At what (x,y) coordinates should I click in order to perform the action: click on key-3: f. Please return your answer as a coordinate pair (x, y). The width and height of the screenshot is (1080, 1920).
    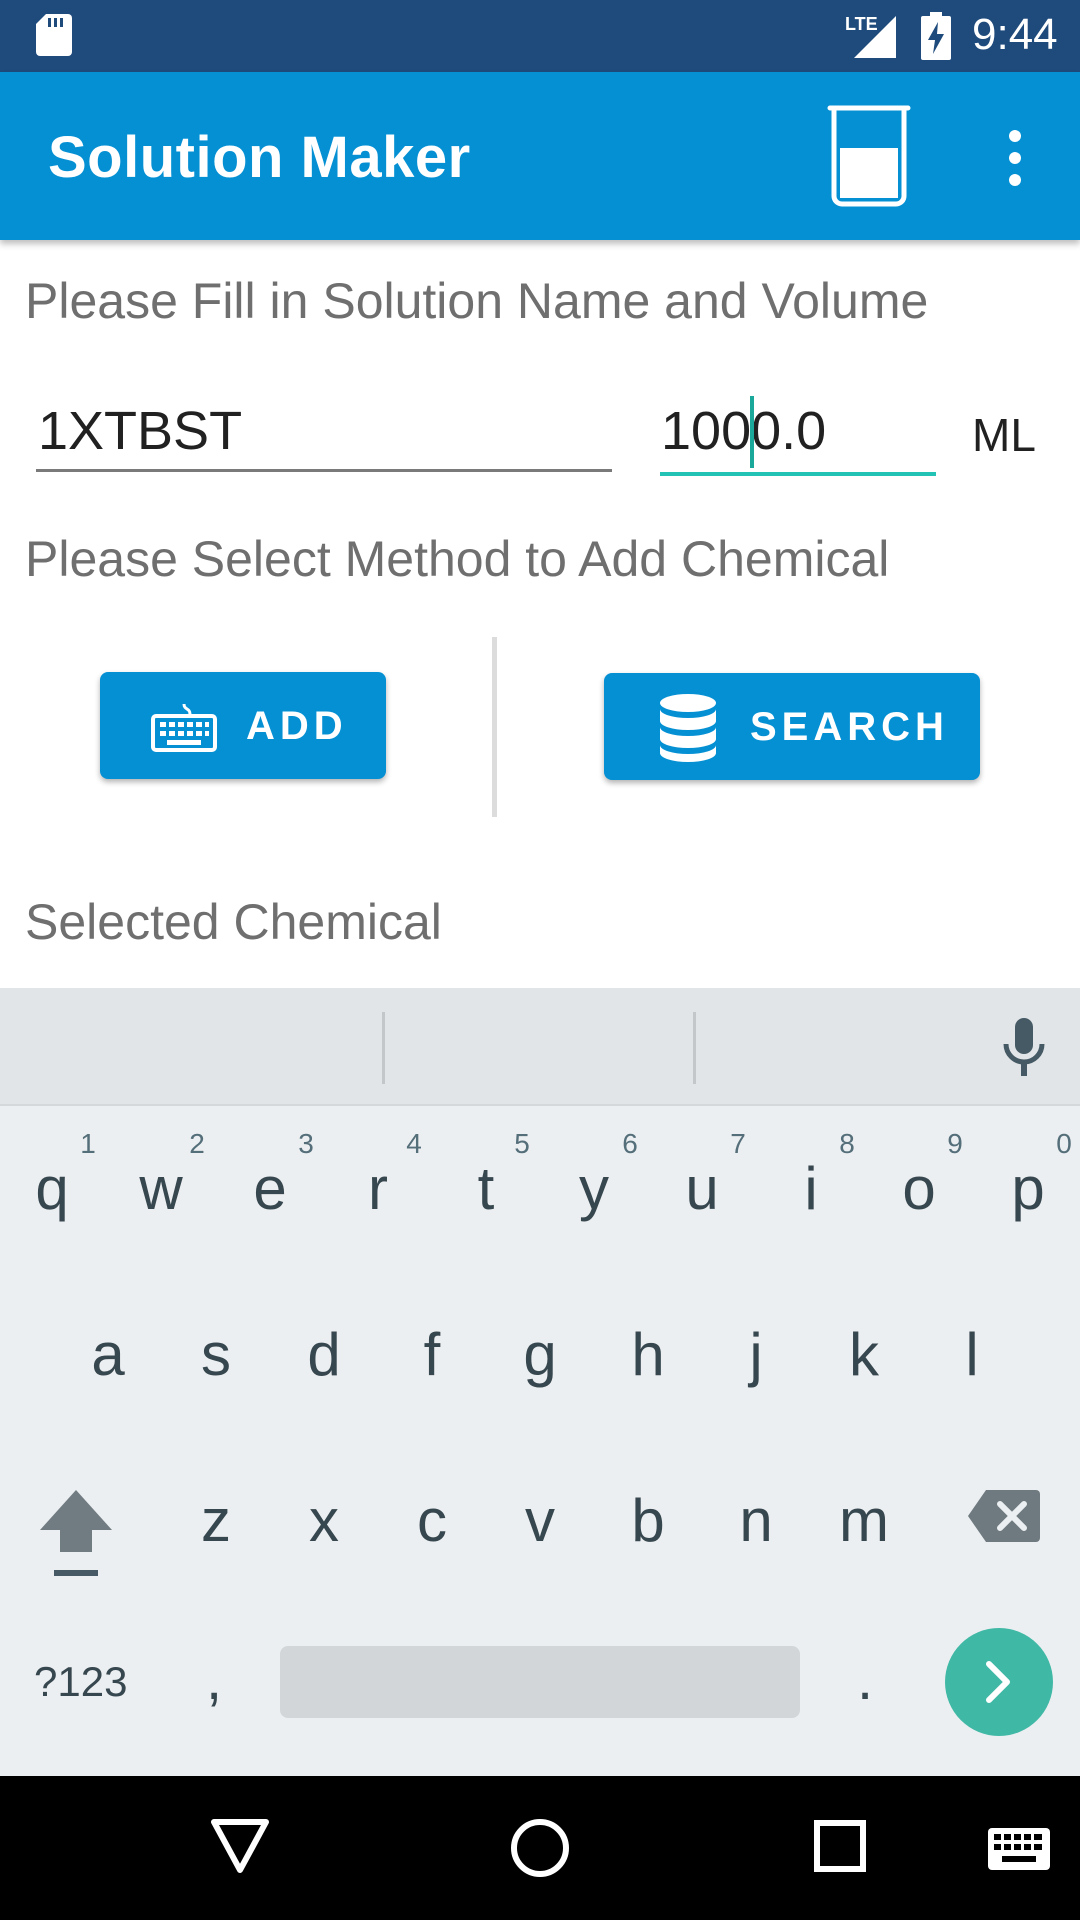
    Looking at the image, I should click on (432, 1354).